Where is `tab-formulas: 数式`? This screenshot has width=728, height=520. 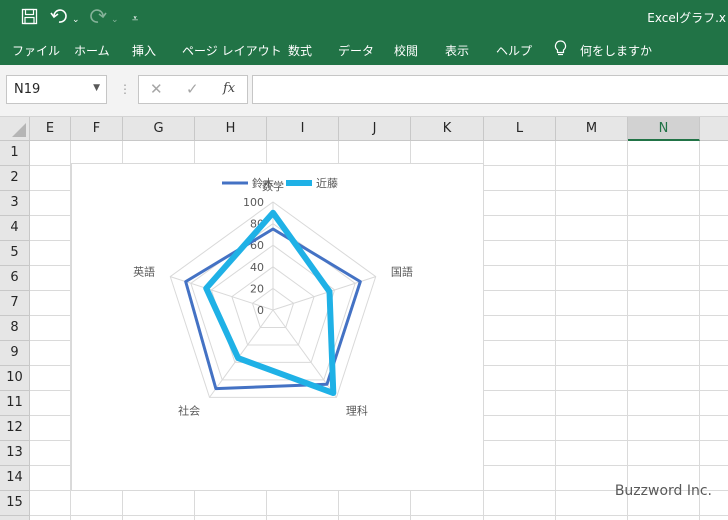 tab-formulas: 数式 is located at coordinates (300, 50).